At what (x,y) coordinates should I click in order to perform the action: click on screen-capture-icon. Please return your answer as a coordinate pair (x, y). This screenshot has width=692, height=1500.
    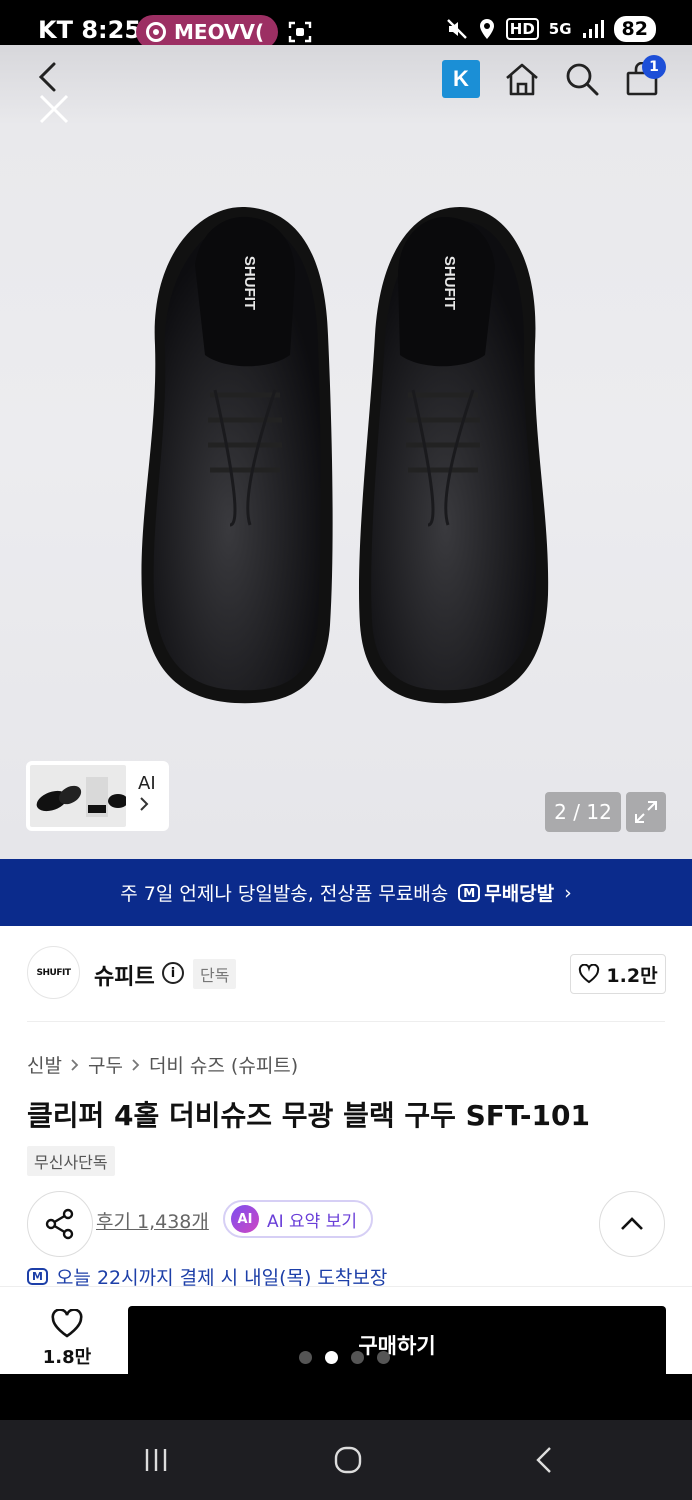
    Looking at the image, I should click on (300, 32).